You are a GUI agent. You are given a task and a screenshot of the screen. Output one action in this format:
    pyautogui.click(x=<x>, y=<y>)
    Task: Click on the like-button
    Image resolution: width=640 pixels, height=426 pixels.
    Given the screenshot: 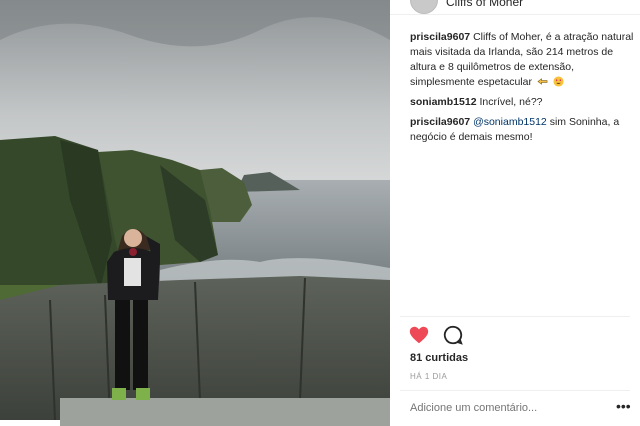 What is the action you would take?
    pyautogui.click(x=420, y=336)
    